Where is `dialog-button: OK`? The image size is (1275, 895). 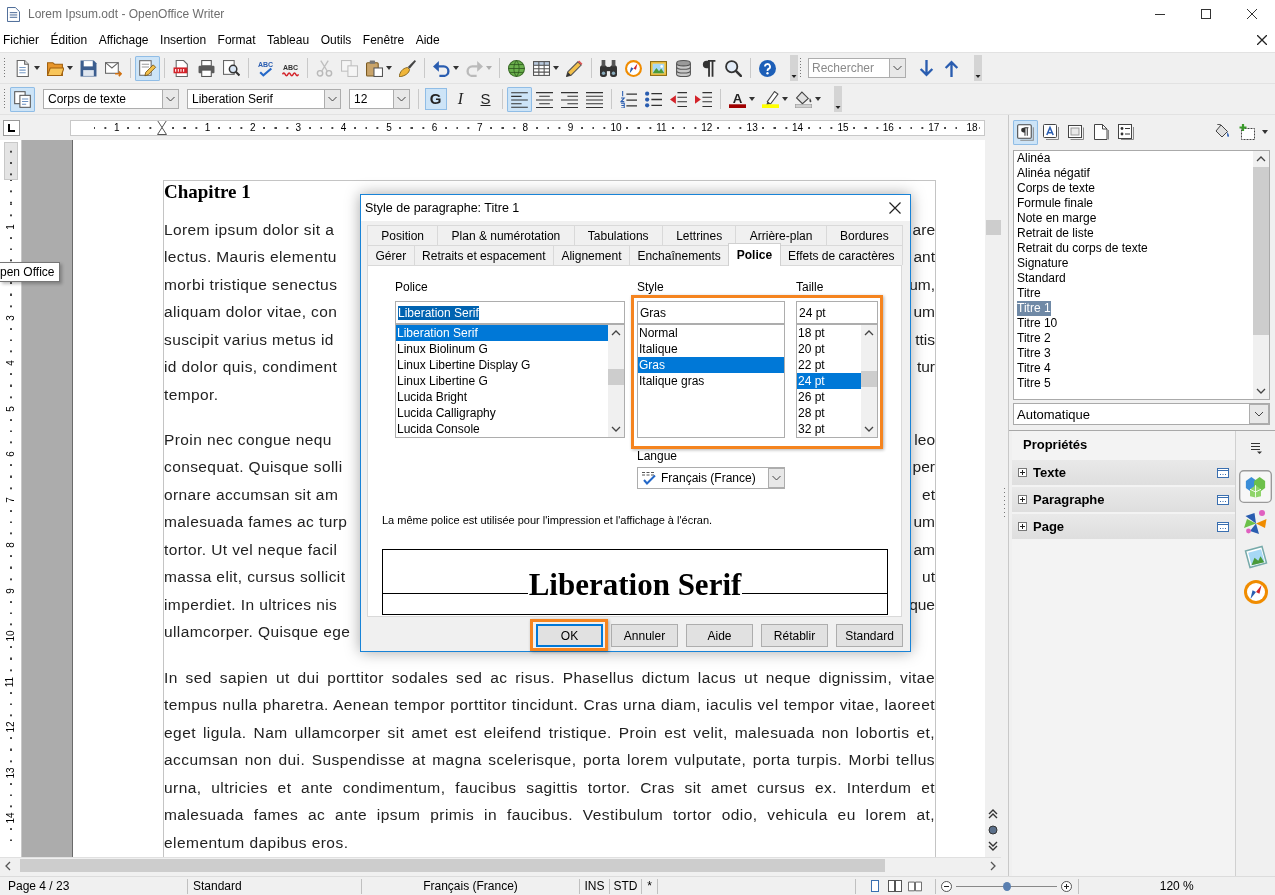 dialog-button: OK is located at coordinates (569, 635).